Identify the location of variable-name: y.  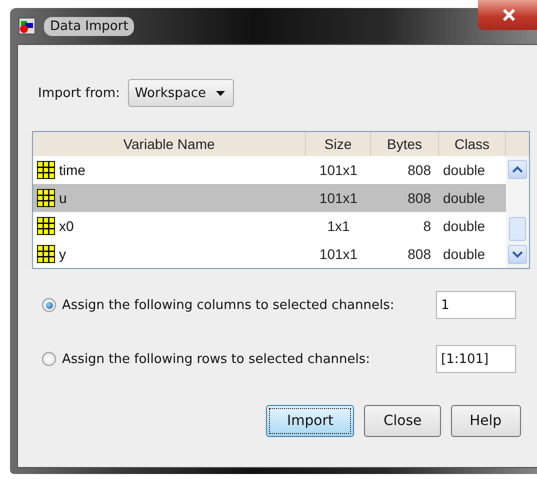
(62, 254).